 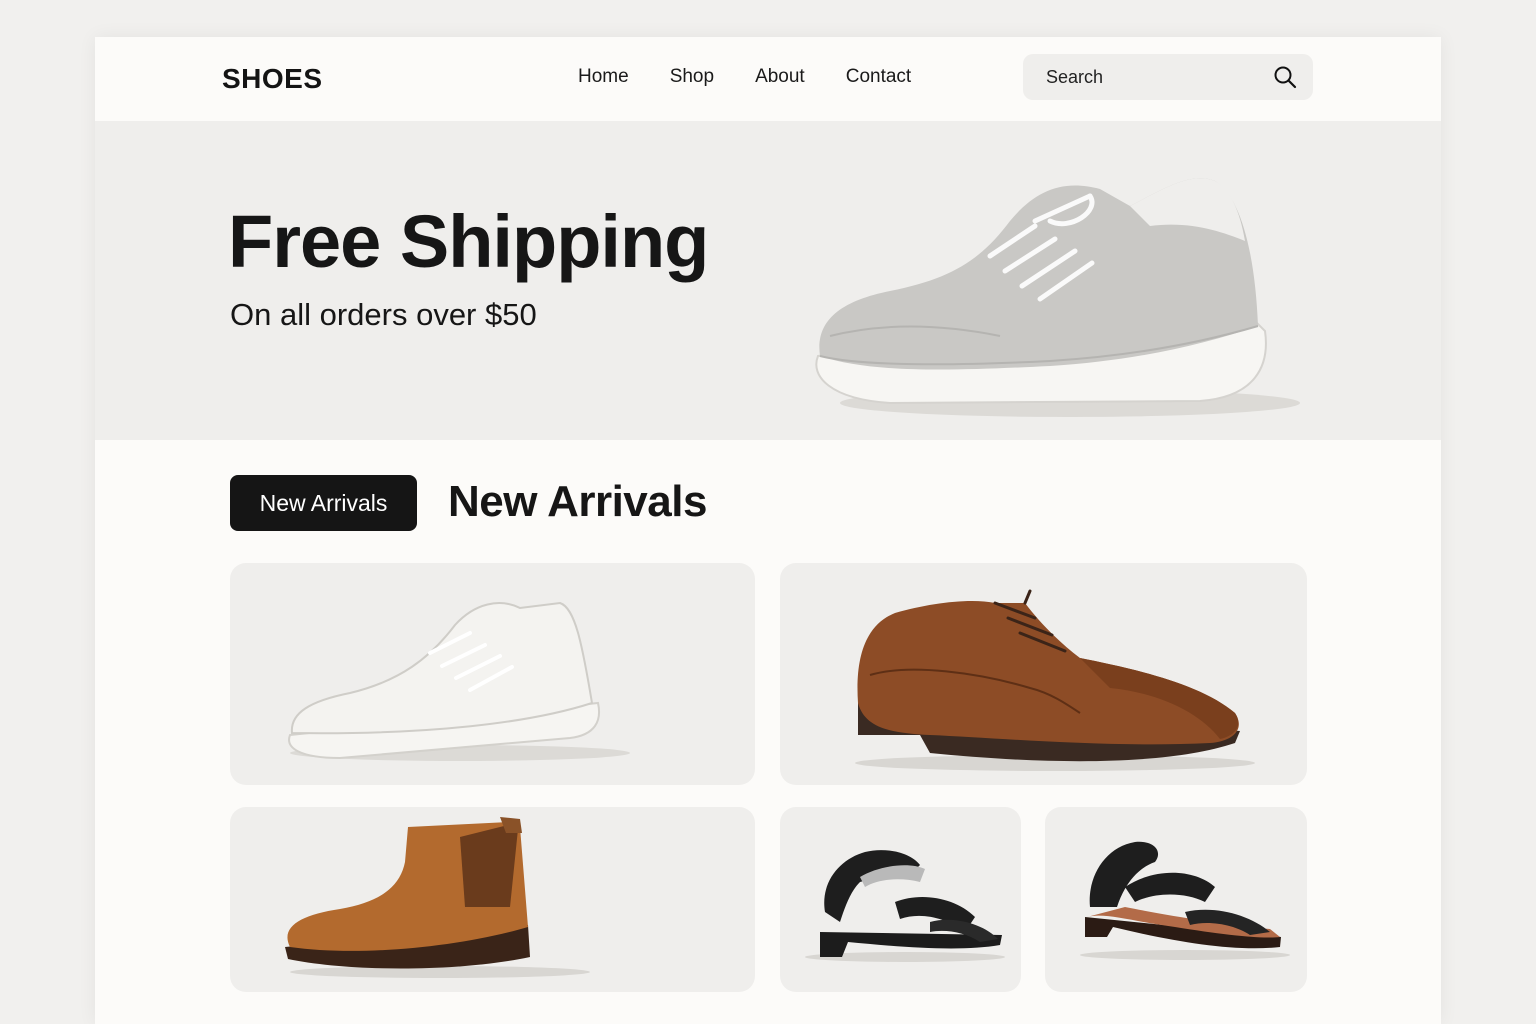 I want to click on logo: SHOES, so click(x=272, y=79).